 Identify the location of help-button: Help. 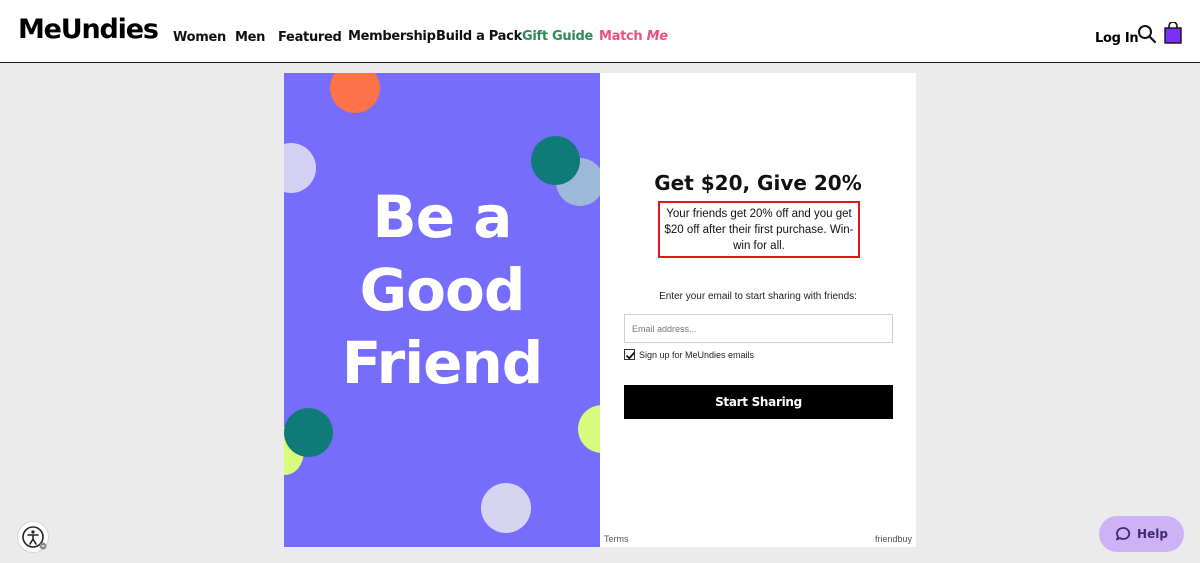
(1141, 534).